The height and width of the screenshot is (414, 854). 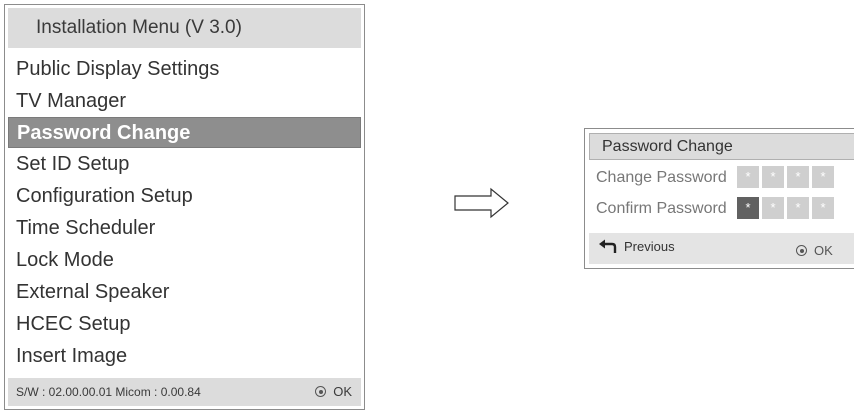 What do you see at coordinates (823, 250) in the screenshot?
I see `dialog-ok-label: OK` at bounding box center [823, 250].